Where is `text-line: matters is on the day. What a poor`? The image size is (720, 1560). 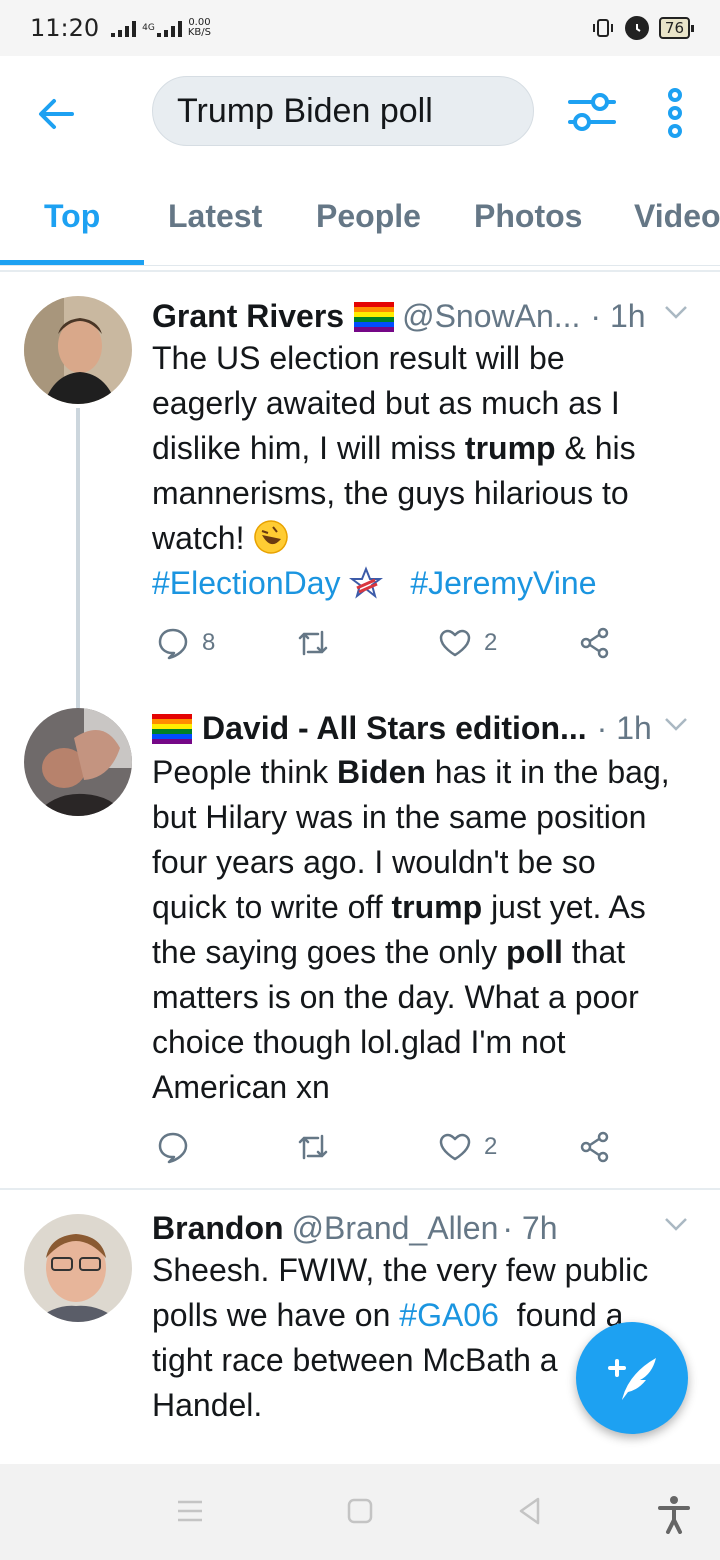 text-line: matters is on the day. What a poor is located at coordinates (395, 997).